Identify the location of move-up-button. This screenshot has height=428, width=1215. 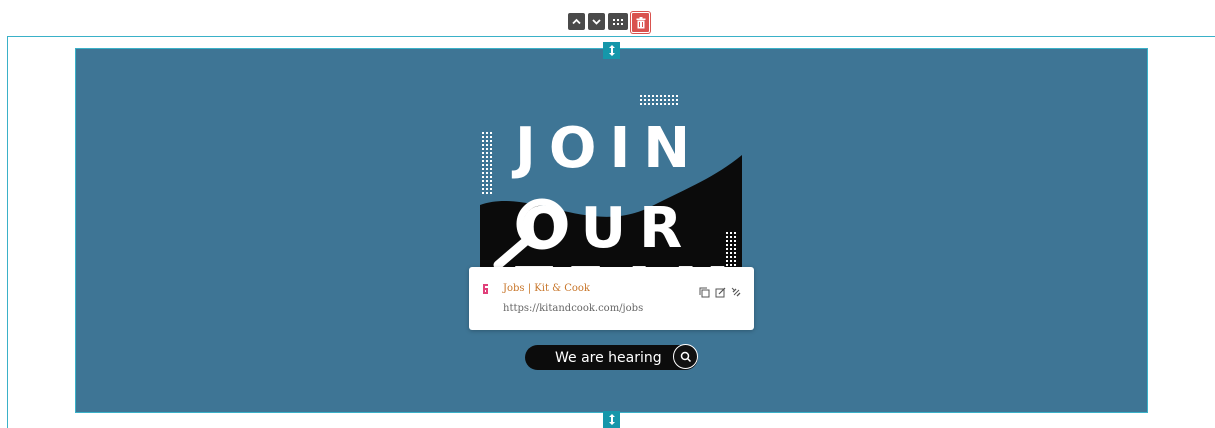
(576, 21).